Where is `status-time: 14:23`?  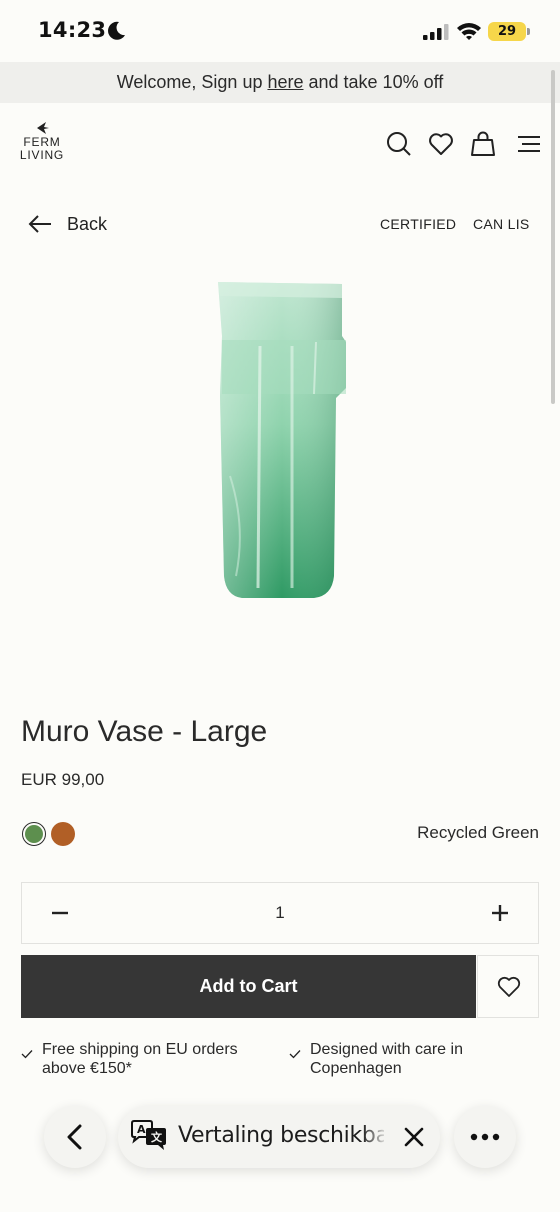 status-time: 14:23 is located at coordinates (72, 30).